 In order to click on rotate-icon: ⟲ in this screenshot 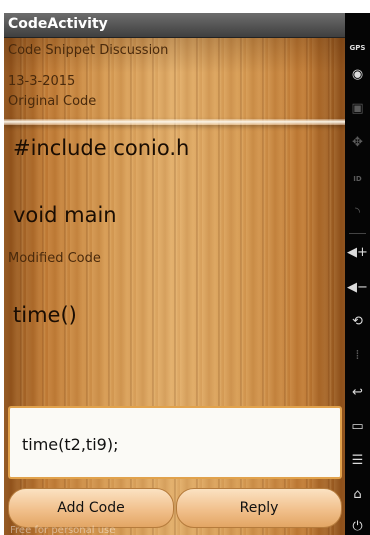, I will do `click(357, 322)`.